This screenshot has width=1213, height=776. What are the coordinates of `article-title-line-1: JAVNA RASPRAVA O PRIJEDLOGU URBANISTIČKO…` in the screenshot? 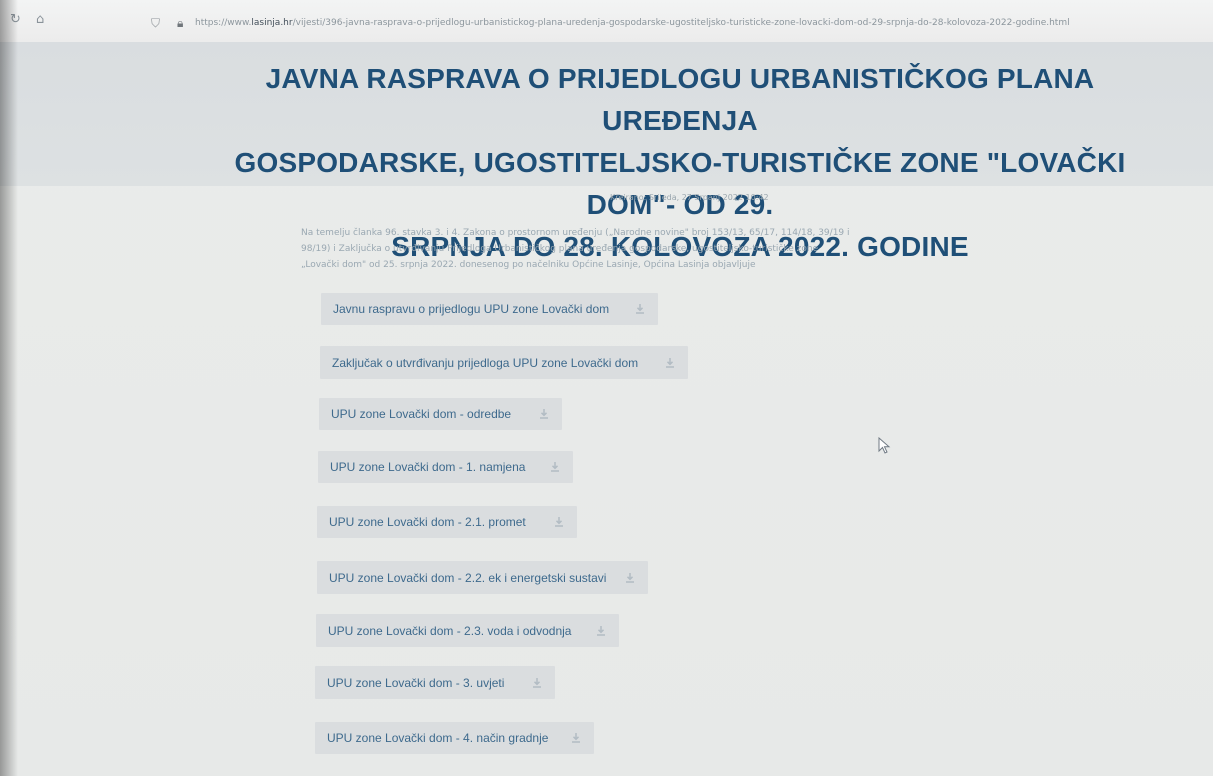 It's located at (680, 99).